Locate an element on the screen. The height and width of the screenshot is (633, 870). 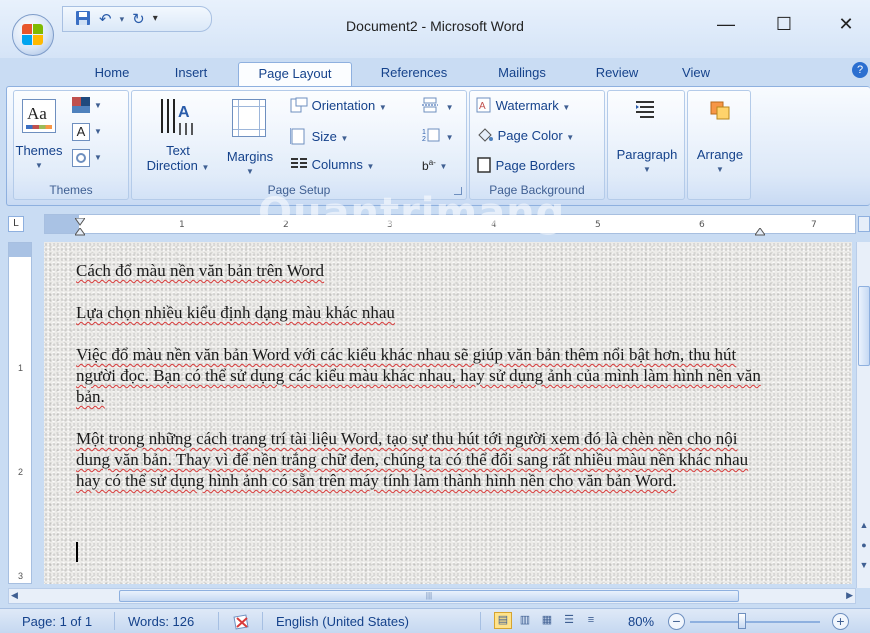
paragraph-group: Paragraph ▼ is located at coordinates (646, 145).